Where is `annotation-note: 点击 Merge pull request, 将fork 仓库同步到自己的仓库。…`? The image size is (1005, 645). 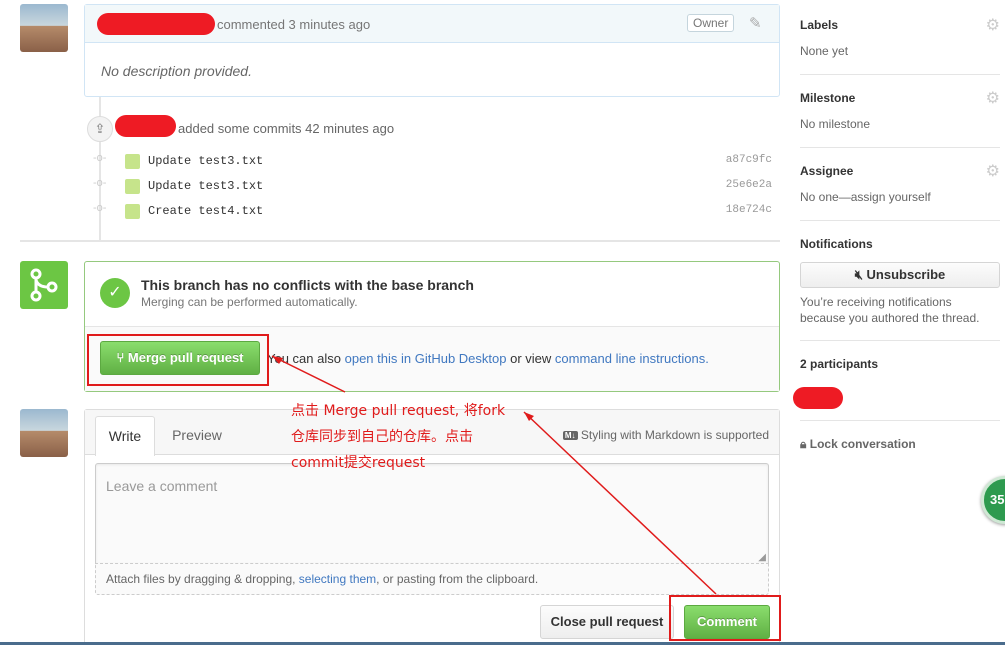 annotation-note: 点击 Merge pull request, 将fork 仓库同步到自己的仓库。… is located at coordinates (398, 437).